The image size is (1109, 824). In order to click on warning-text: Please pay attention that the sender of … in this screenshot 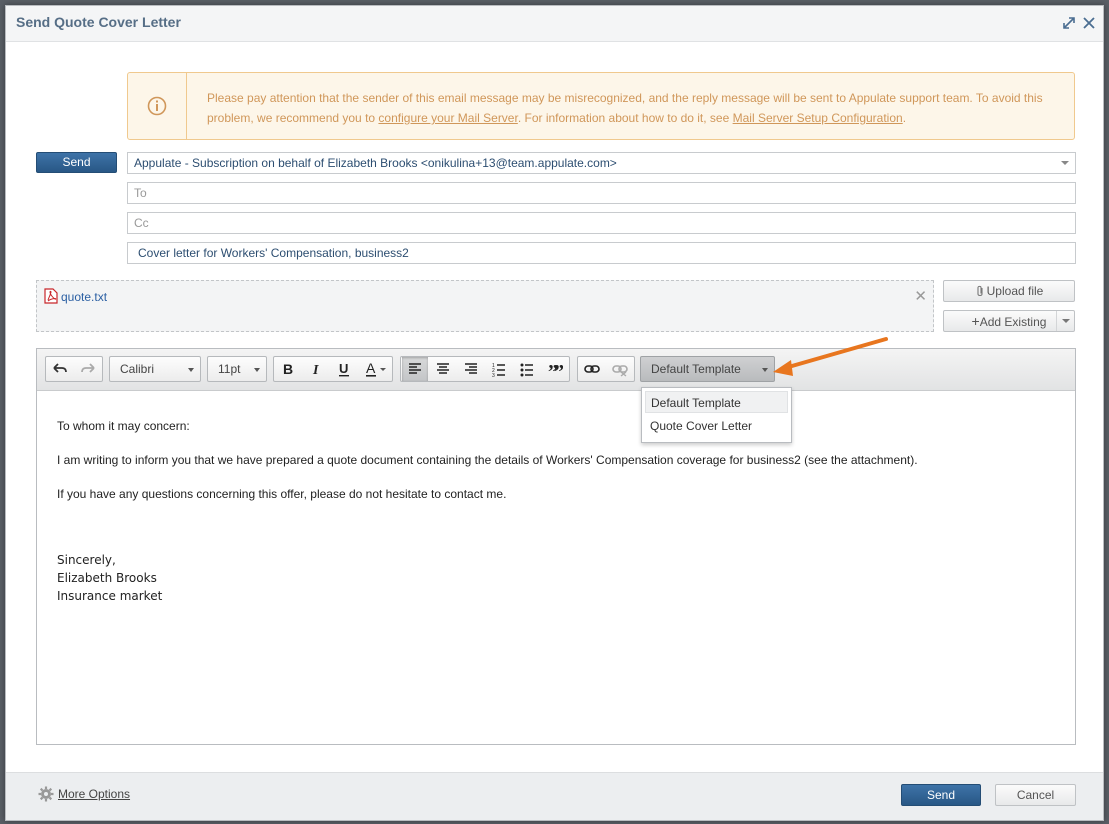, I will do `click(637, 108)`.